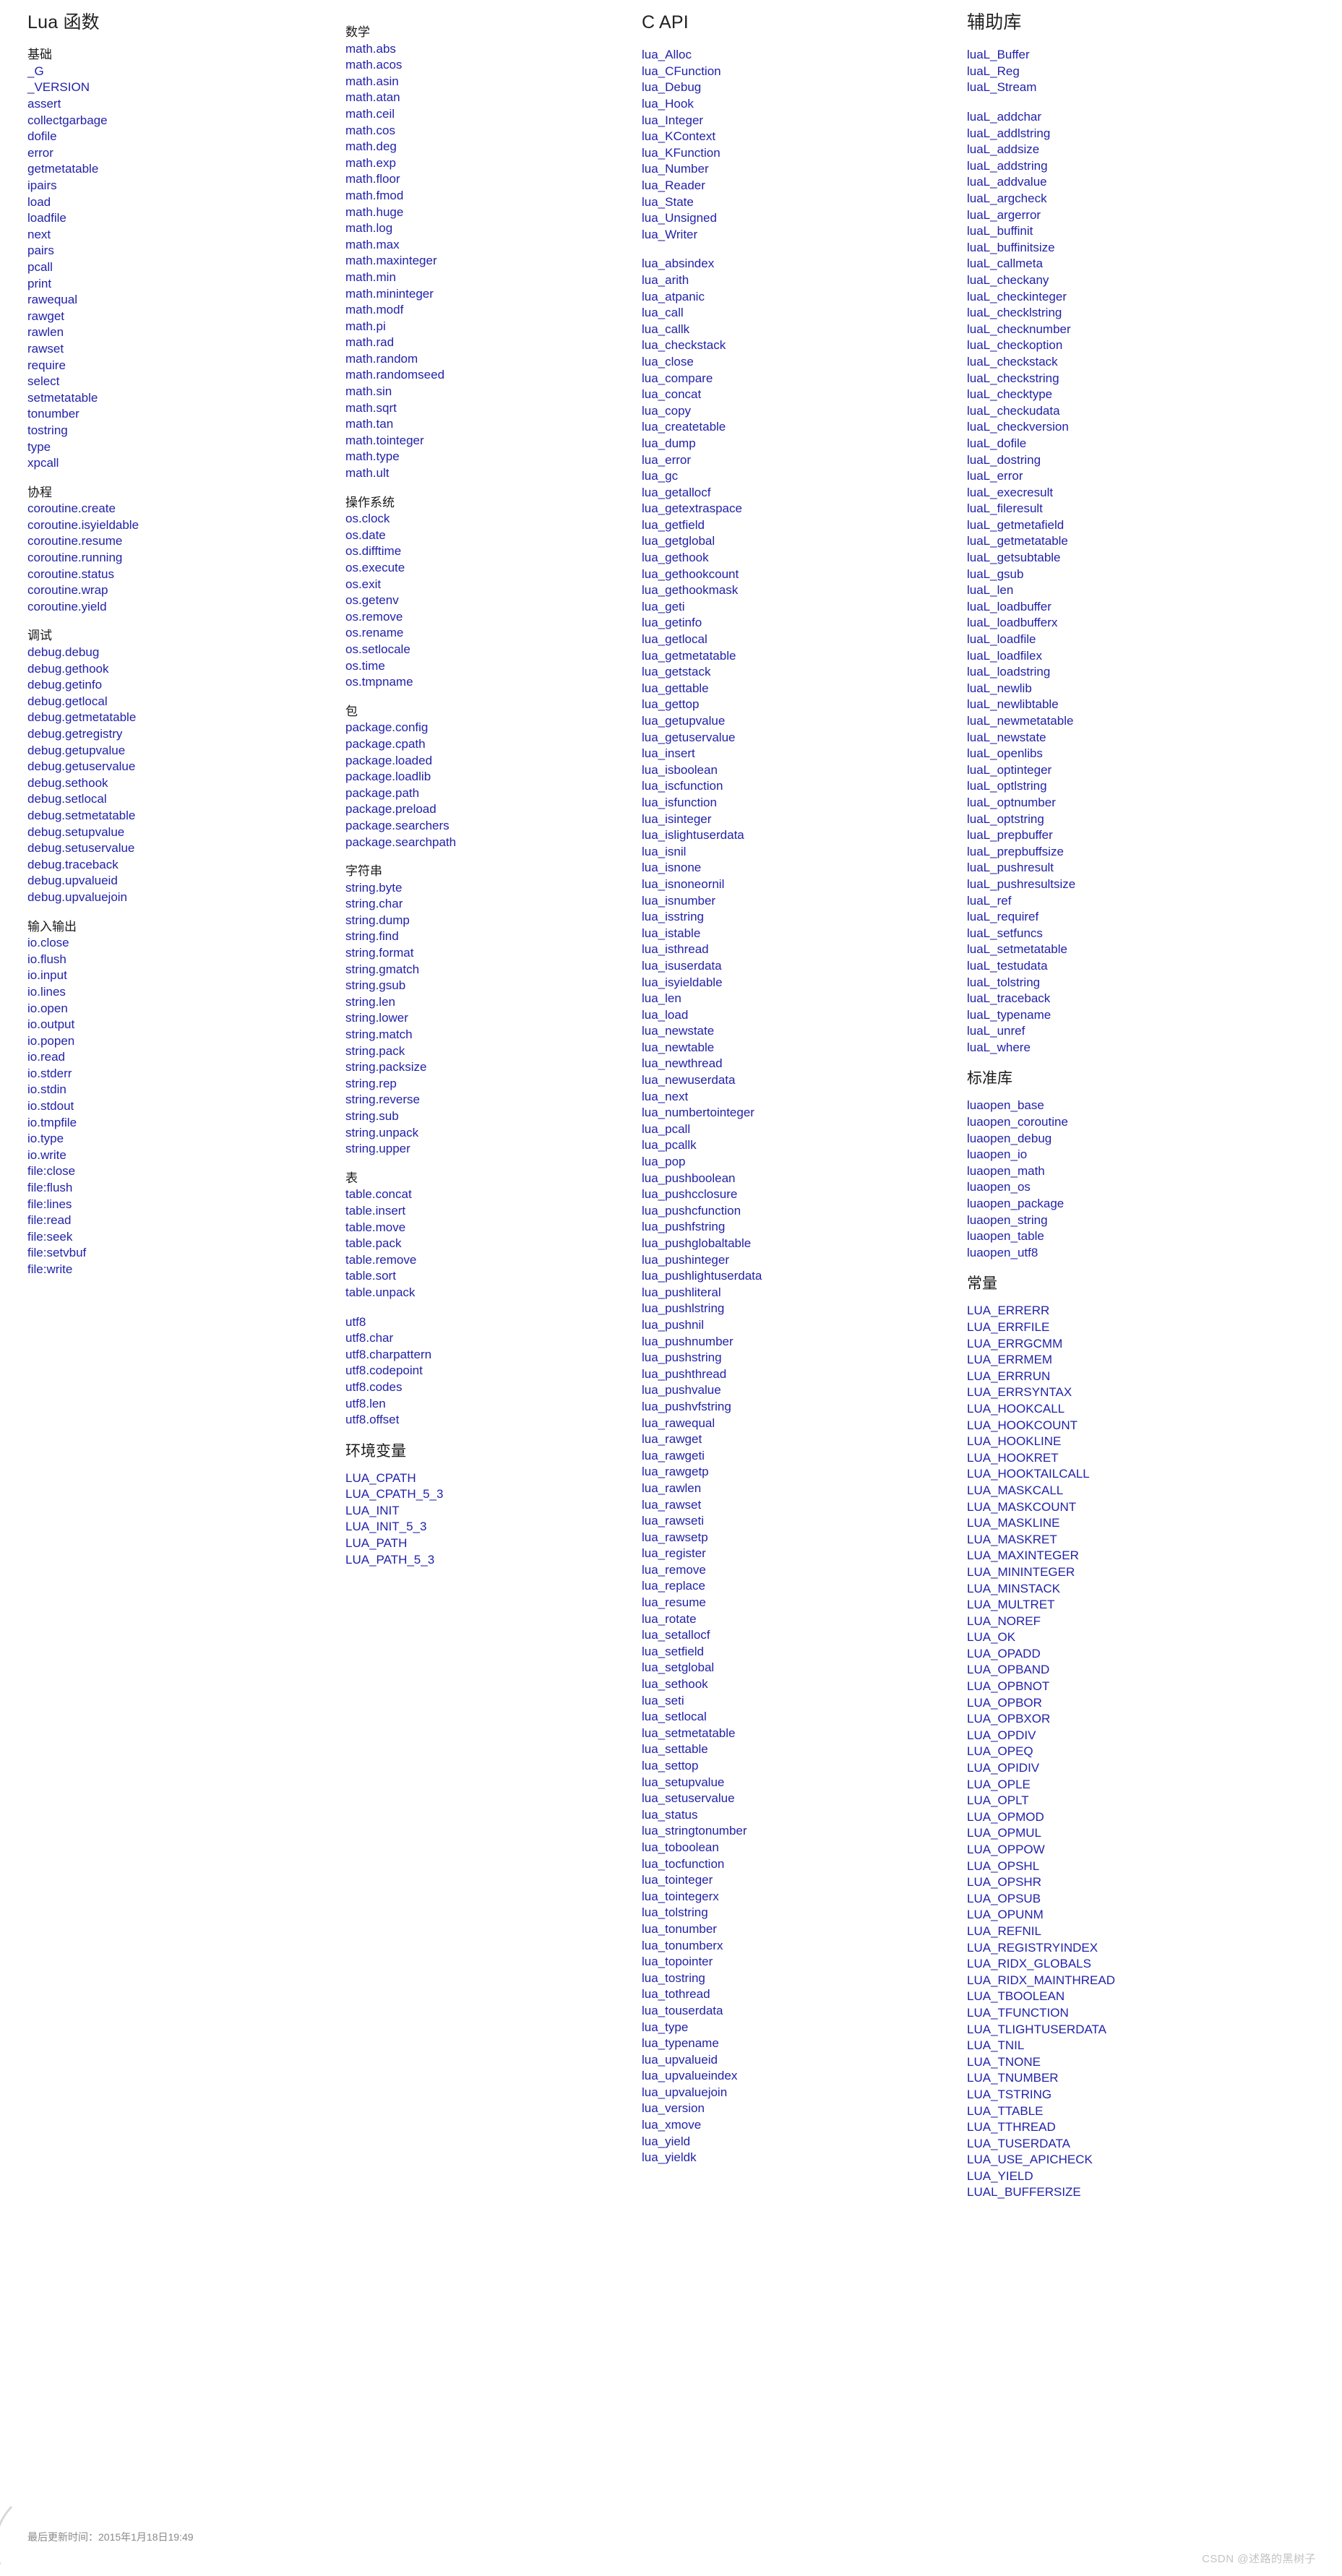  What do you see at coordinates (183, 669) in the screenshot?
I see `list-item: debug.gethook` at bounding box center [183, 669].